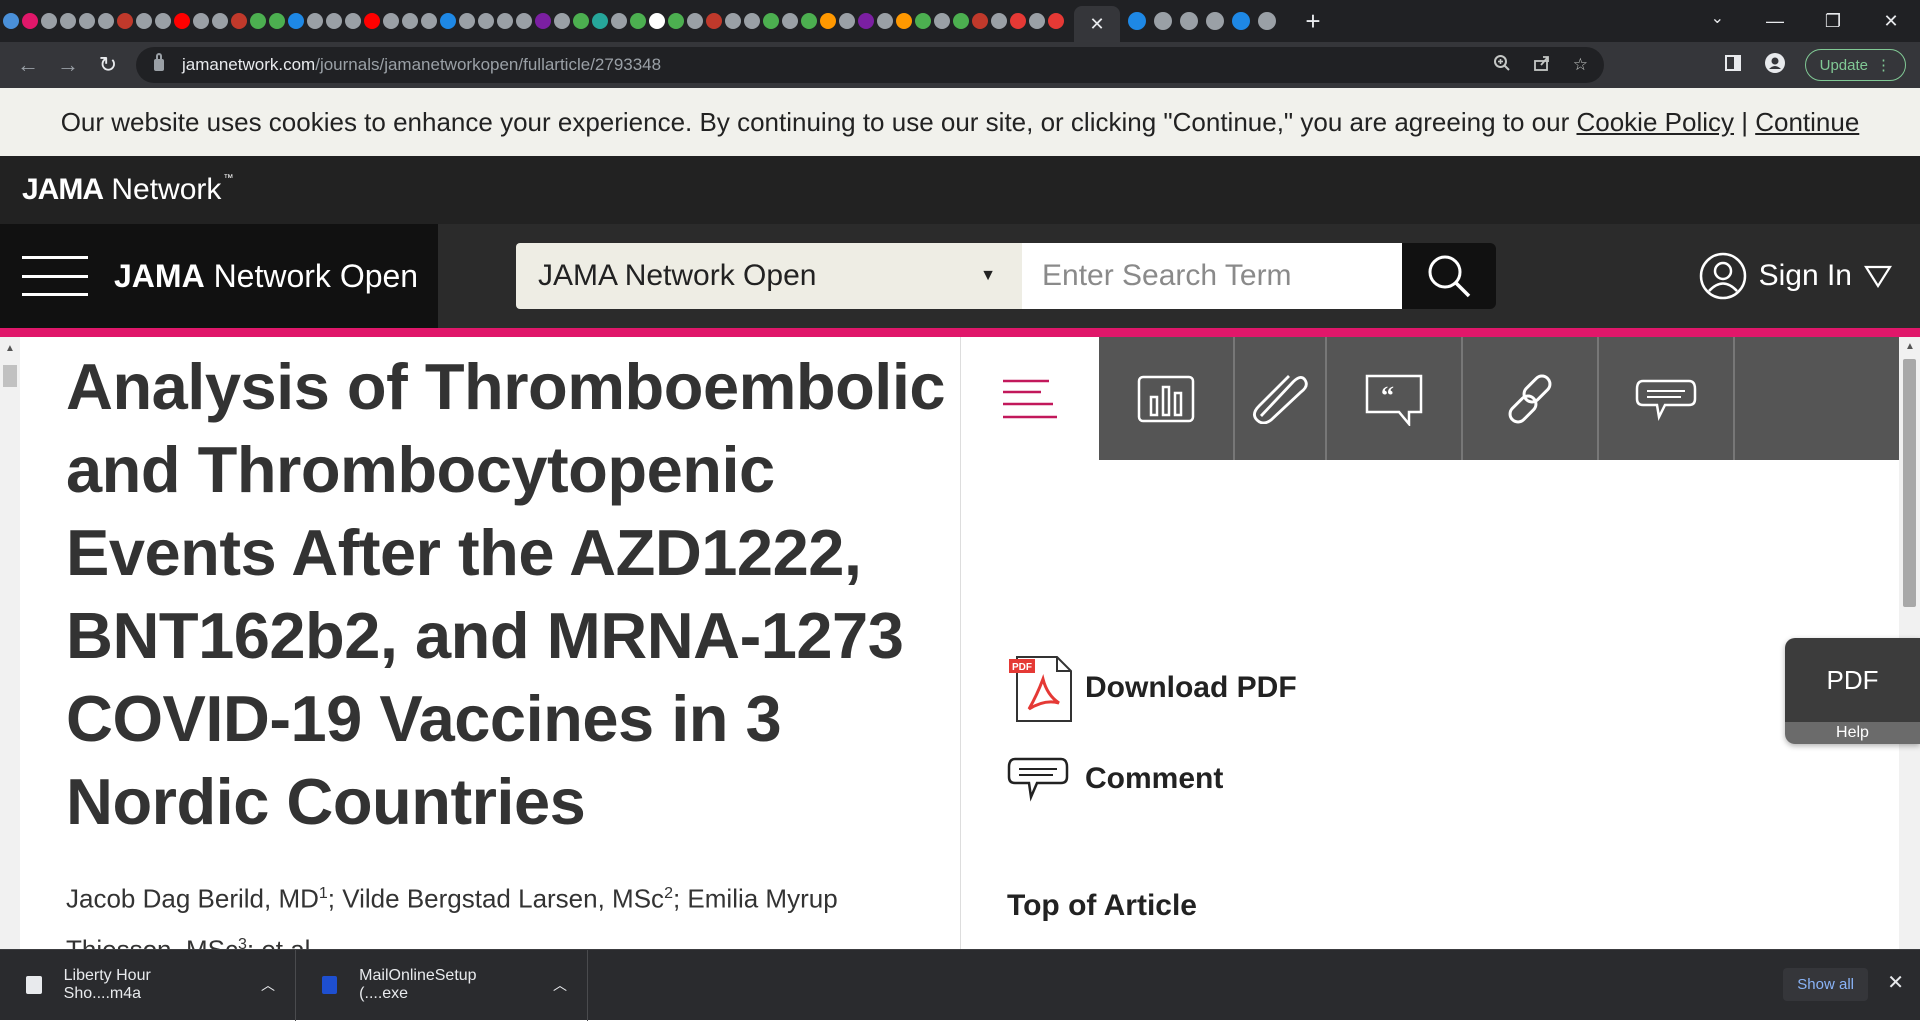 The image size is (1920, 1021). What do you see at coordinates (1395, 398) in the screenshot?
I see `cite-tab: “` at bounding box center [1395, 398].